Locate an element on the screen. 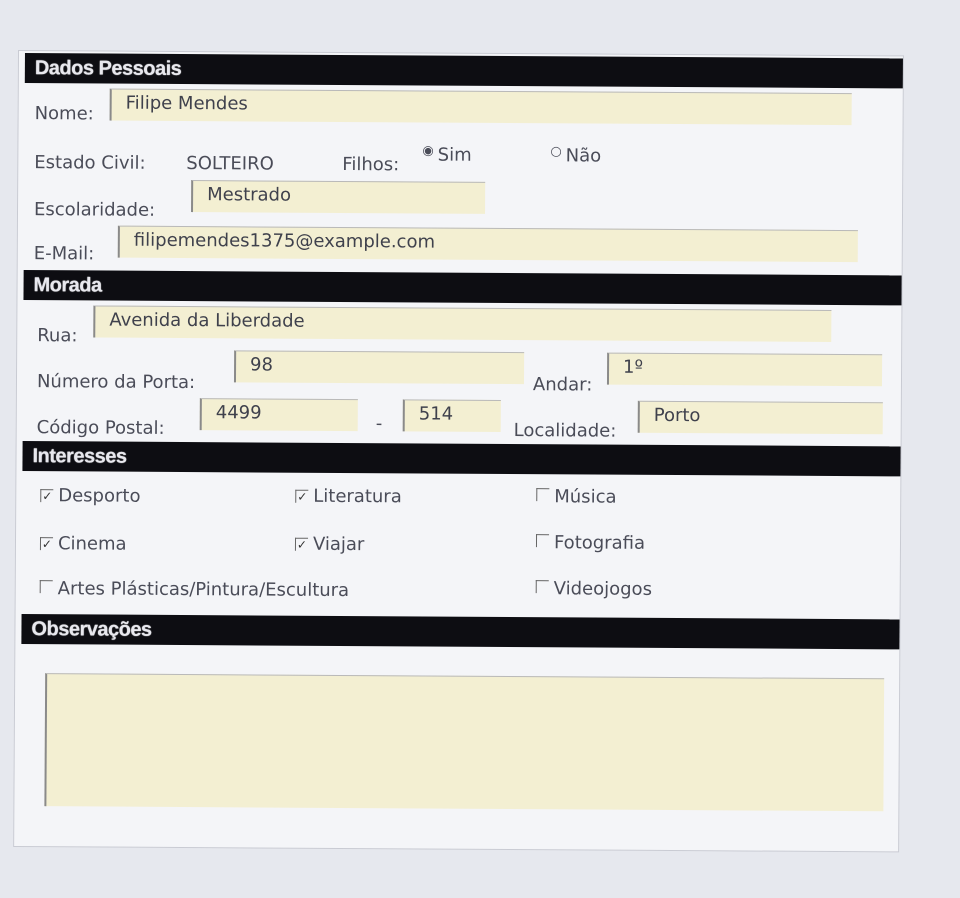  floor-label: Andar: is located at coordinates (562, 385).